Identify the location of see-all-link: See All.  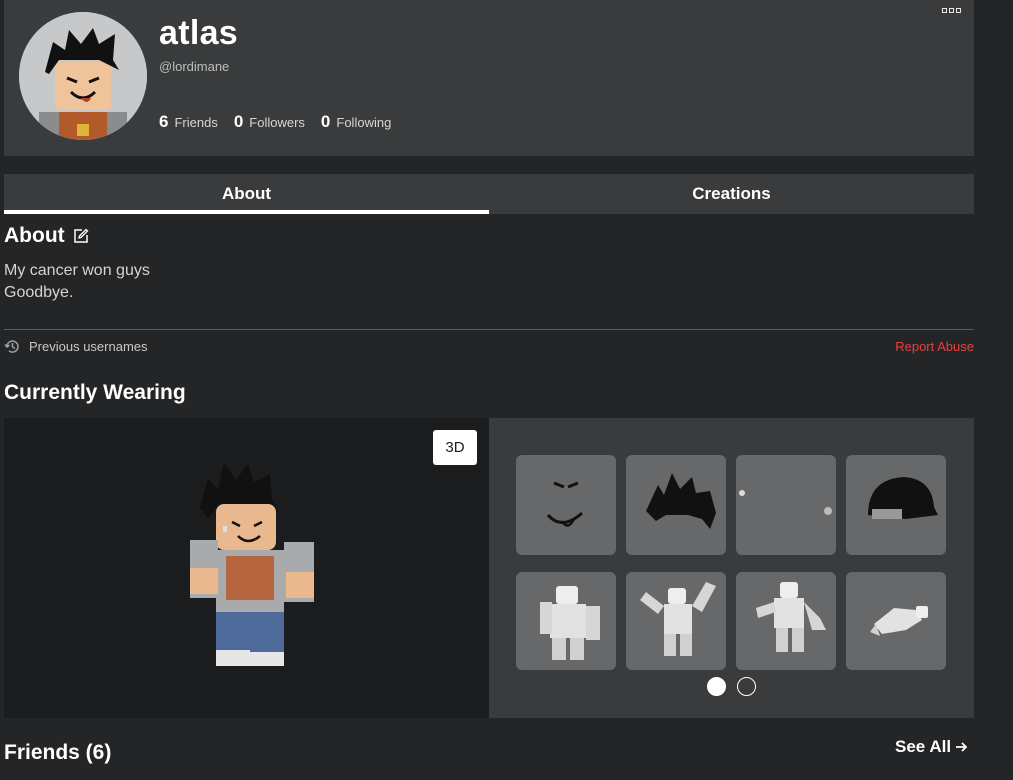
(931, 747).